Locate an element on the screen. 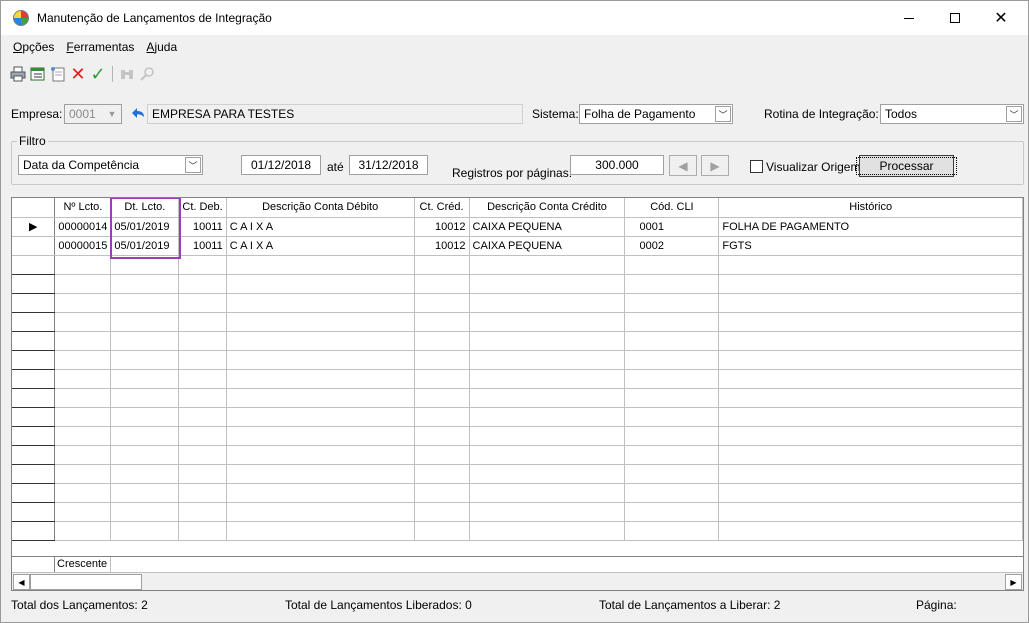 This screenshot has height=623, width=1029. table-cell: 00000015 is located at coordinates (83, 246).